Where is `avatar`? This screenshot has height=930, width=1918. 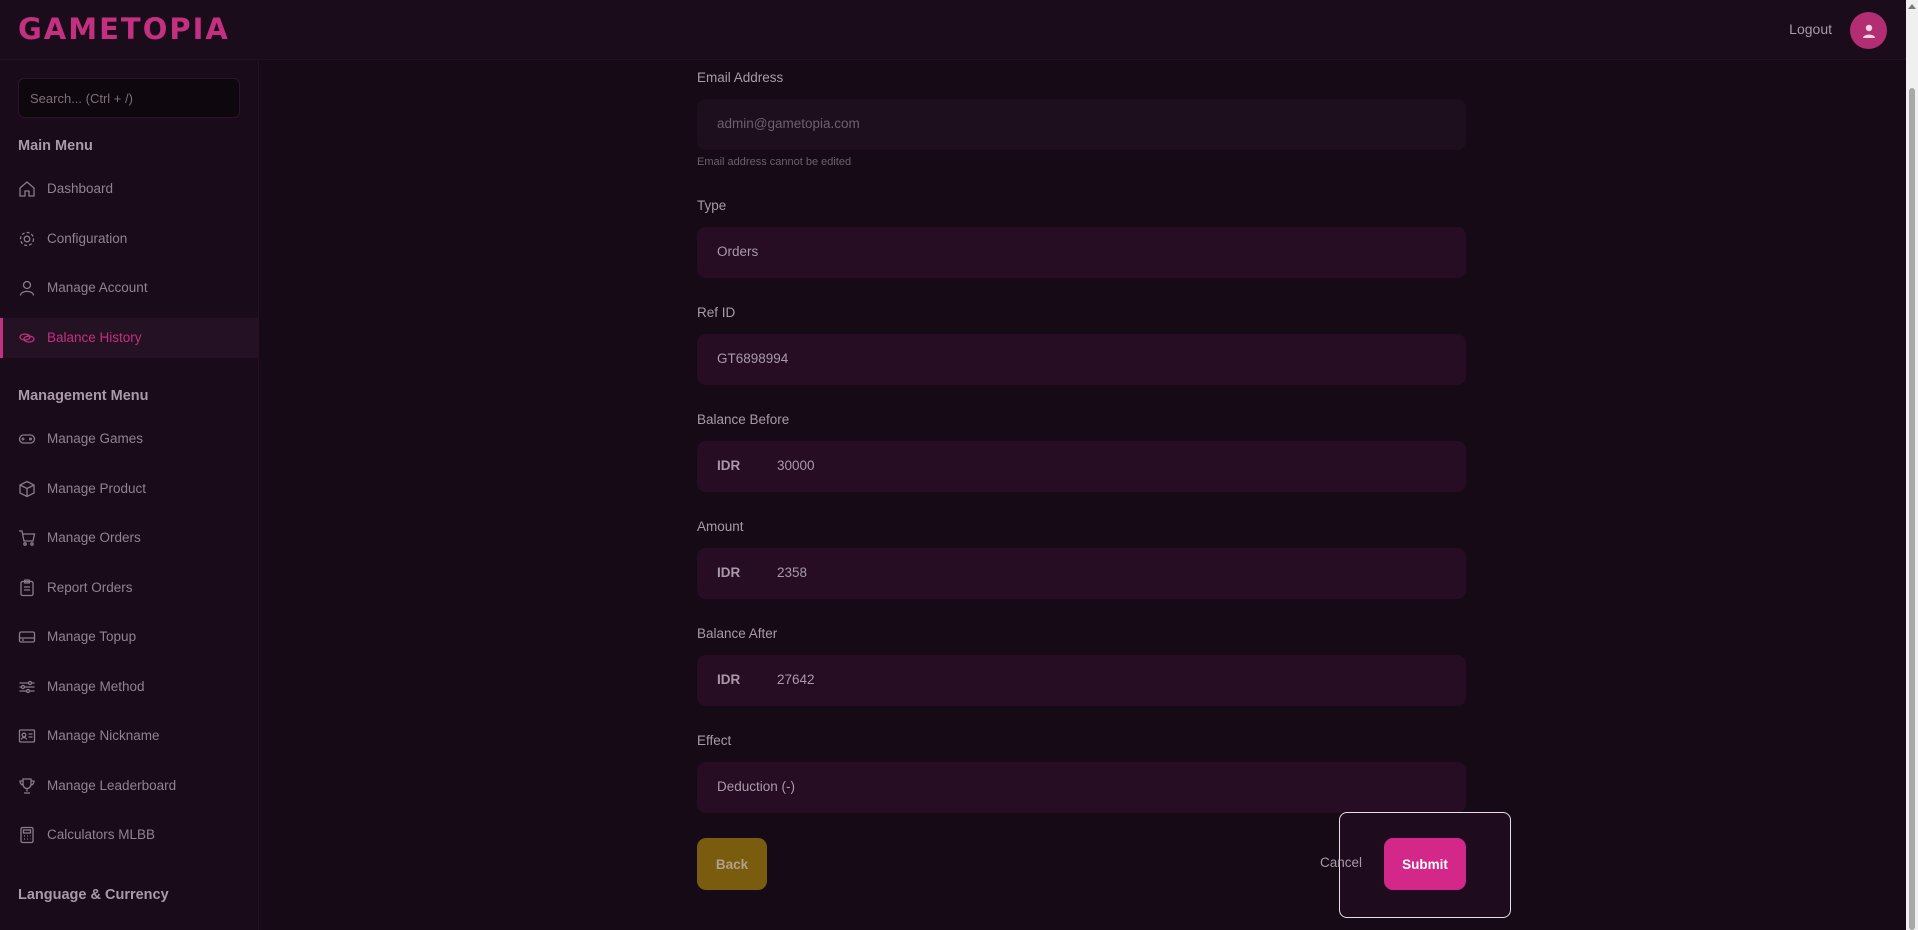 avatar is located at coordinates (1868, 30).